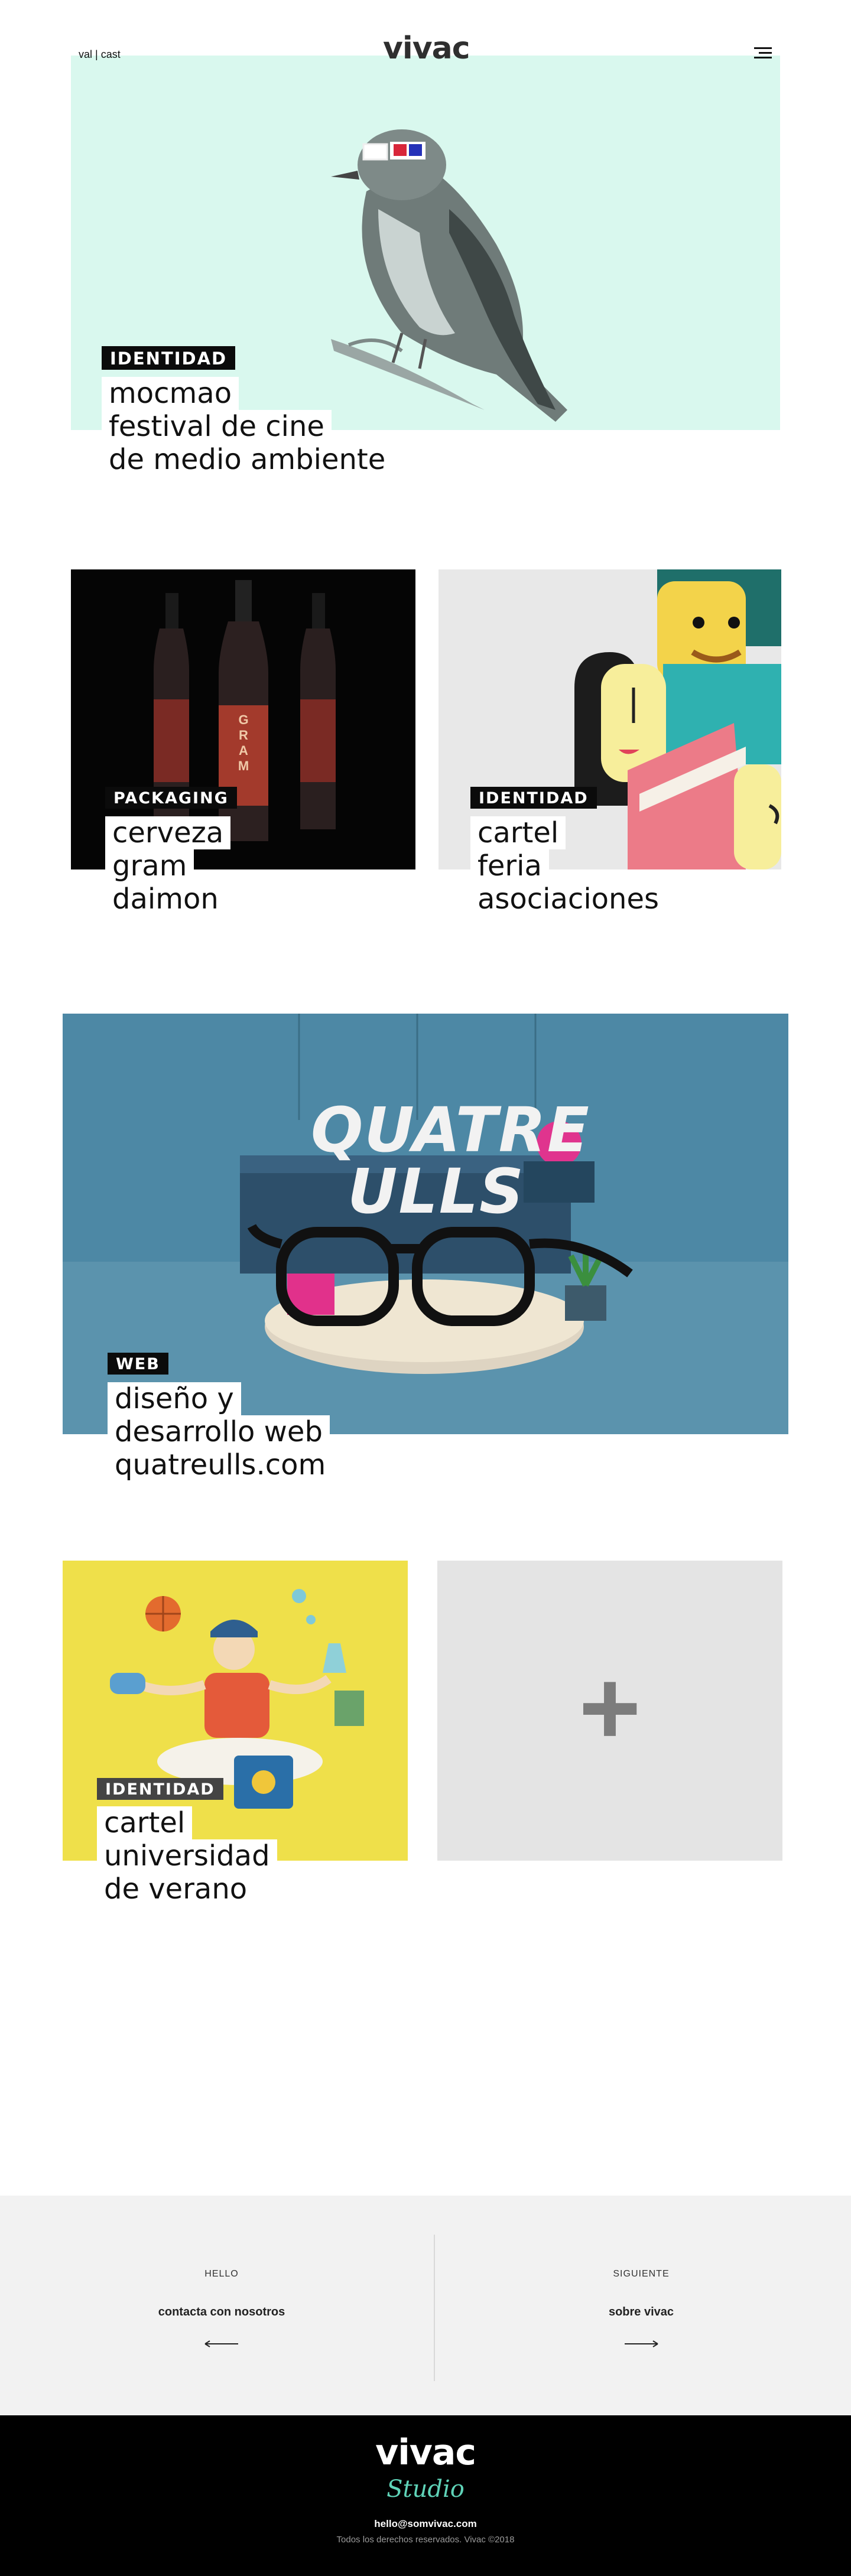  What do you see at coordinates (763, 53) in the screenshot?
I see `hamburger-menu-icon` at bounding box center [763, 53].